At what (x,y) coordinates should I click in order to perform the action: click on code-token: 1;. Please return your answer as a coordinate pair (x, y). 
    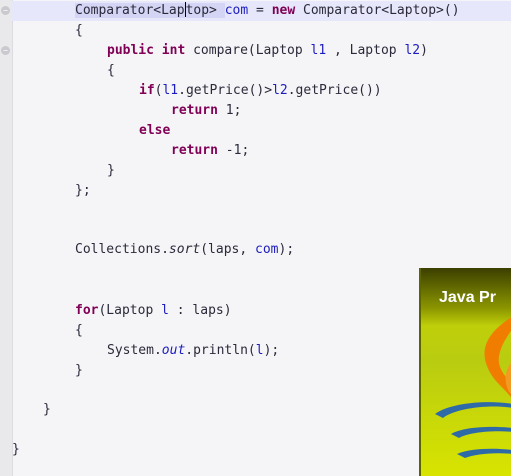
    Looking at the image, I should click on (229, 110).